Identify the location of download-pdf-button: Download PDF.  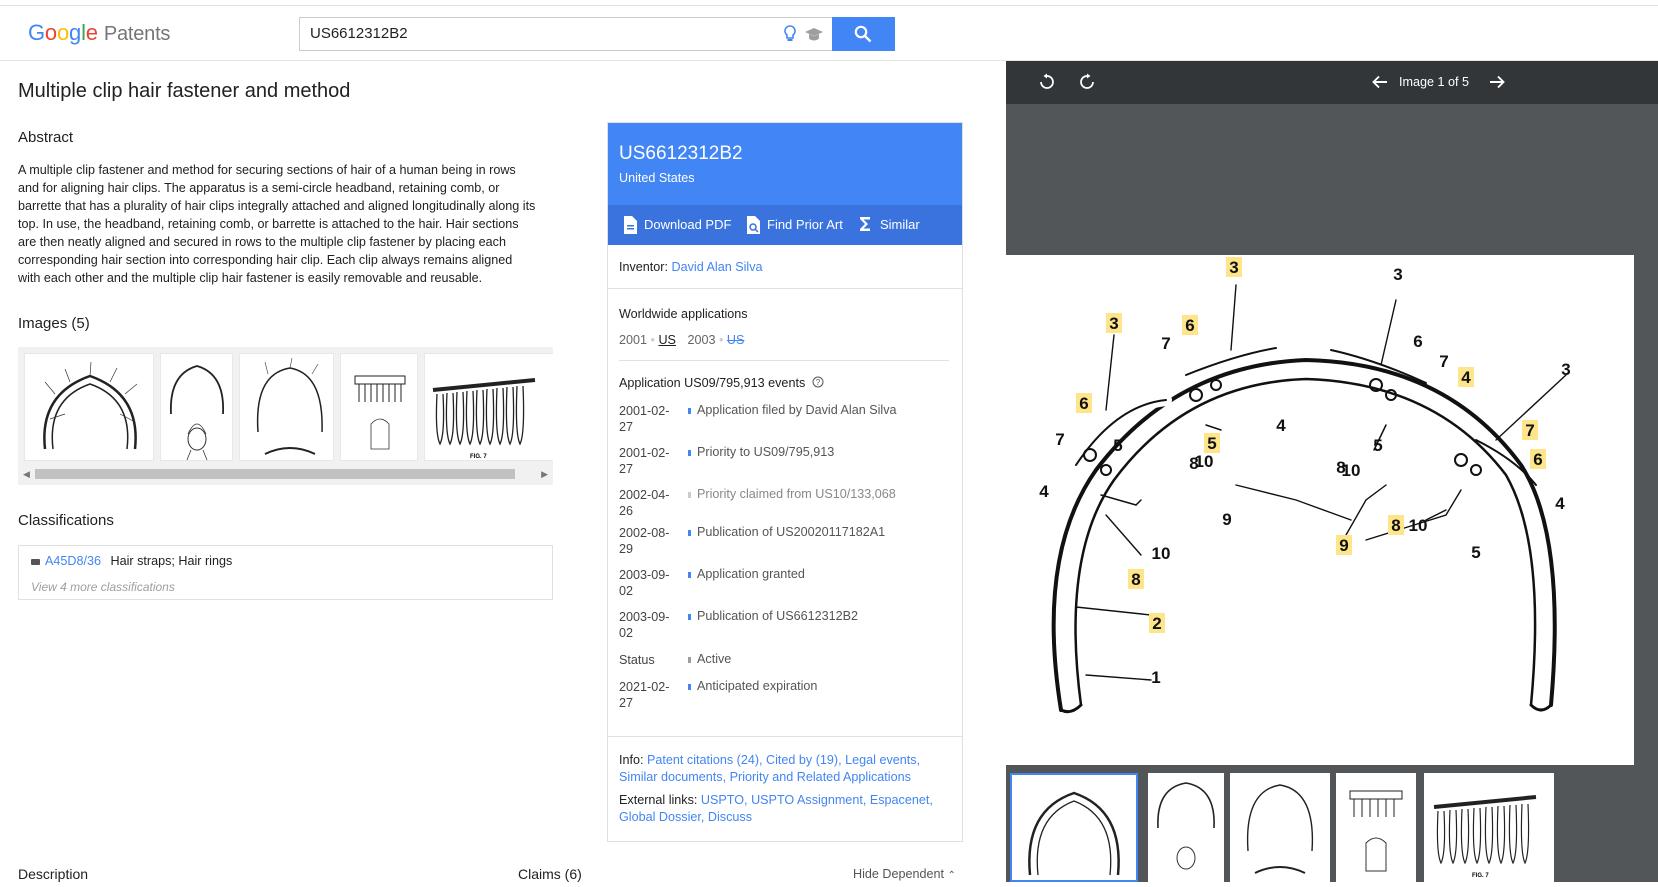
(678, 225).